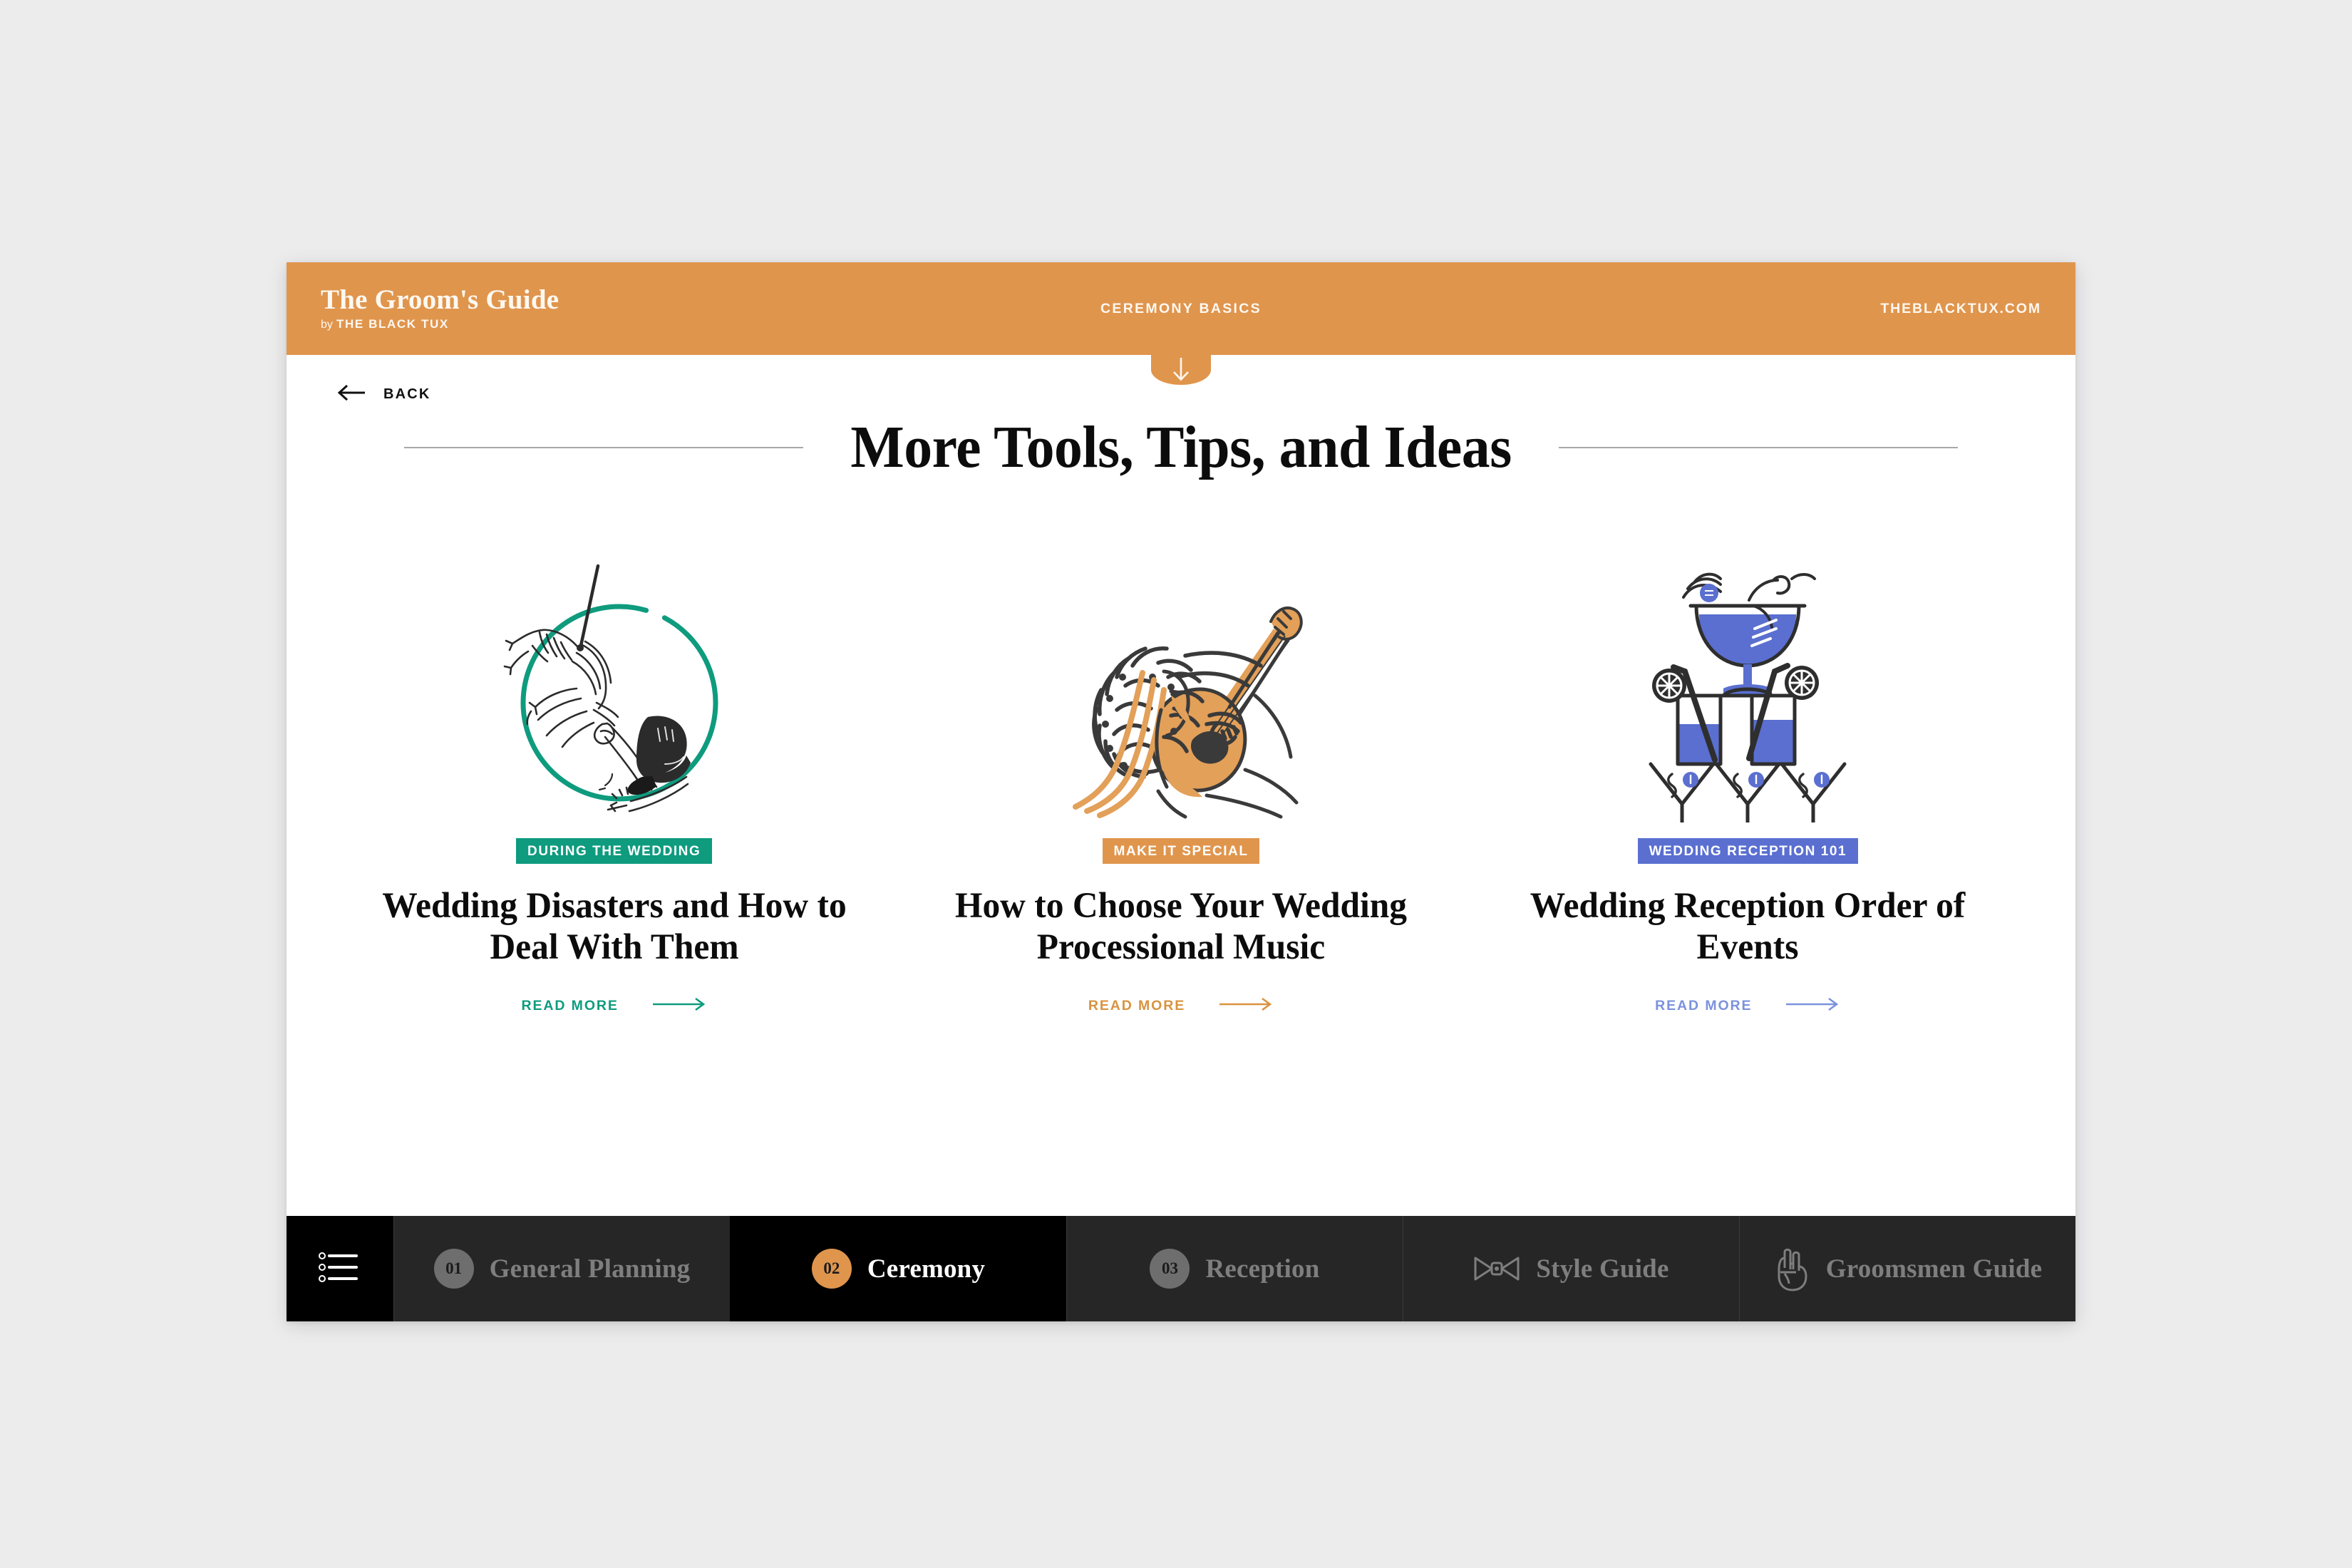  I want to click on page-title-row: More Tools, Tips, and Ideas, so click(1181, 442).